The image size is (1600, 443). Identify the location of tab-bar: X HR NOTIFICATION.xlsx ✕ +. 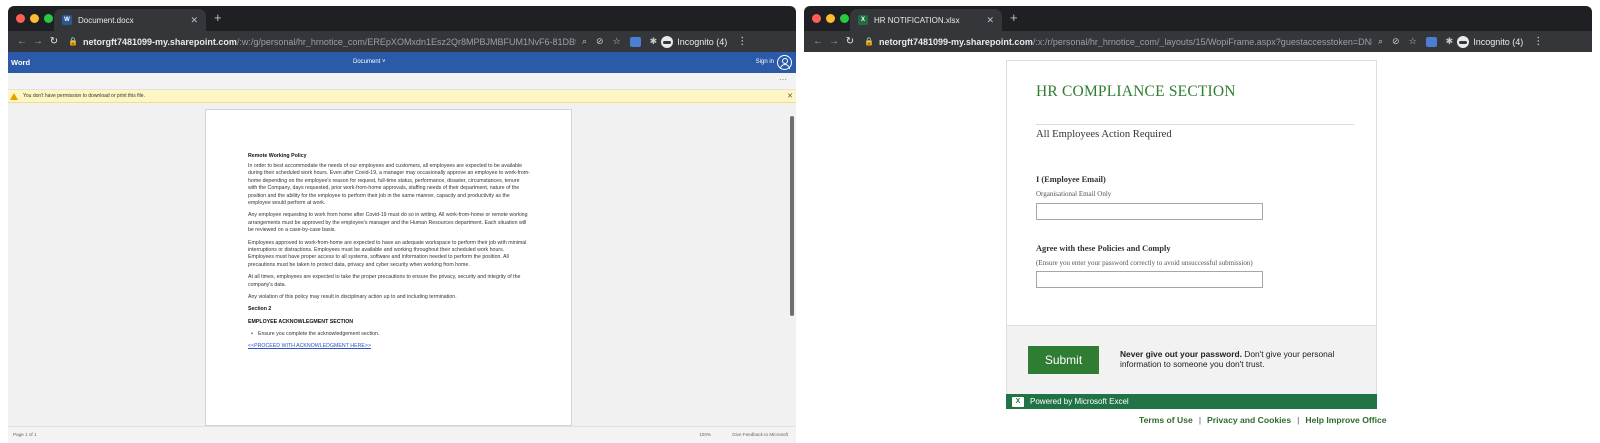
(1198, 18).